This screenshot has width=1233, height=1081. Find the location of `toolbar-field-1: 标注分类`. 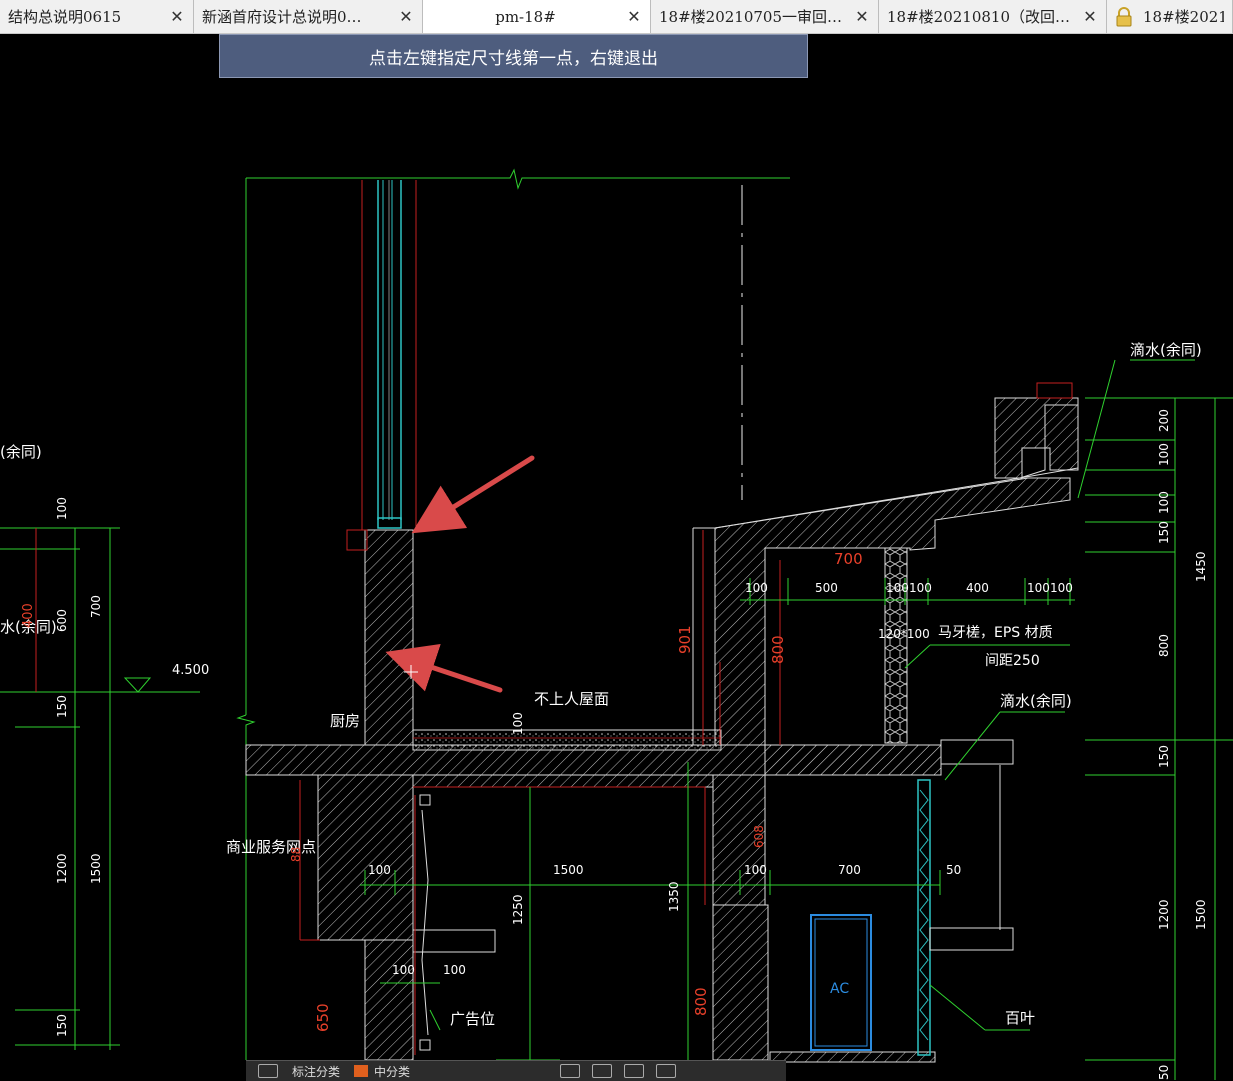

toolbar-field-1: 标注分类 is located at coordinates (316, 1071).